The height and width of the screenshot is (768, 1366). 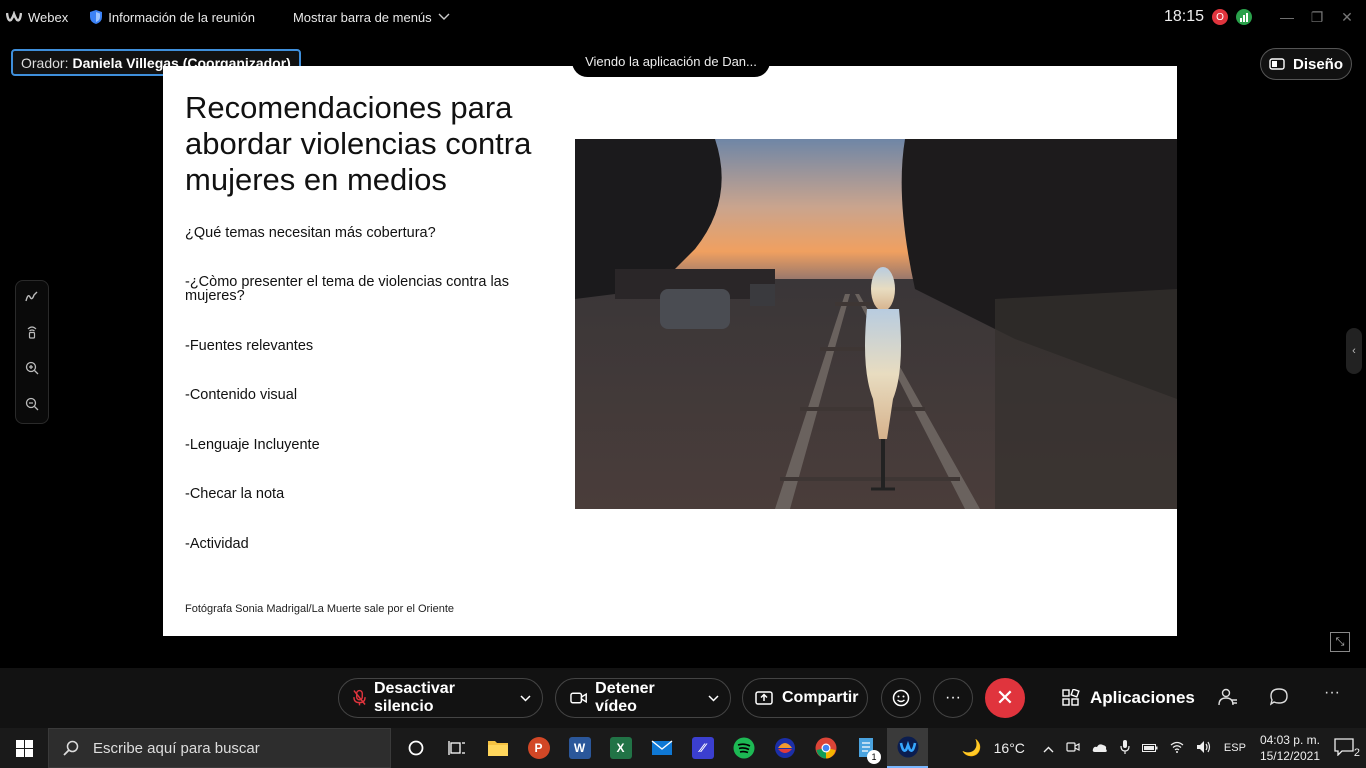 What do you see at coordinates (444, 16) in the screenshot?
I see `chevron-down-icon` at bounding box center [444, 16].